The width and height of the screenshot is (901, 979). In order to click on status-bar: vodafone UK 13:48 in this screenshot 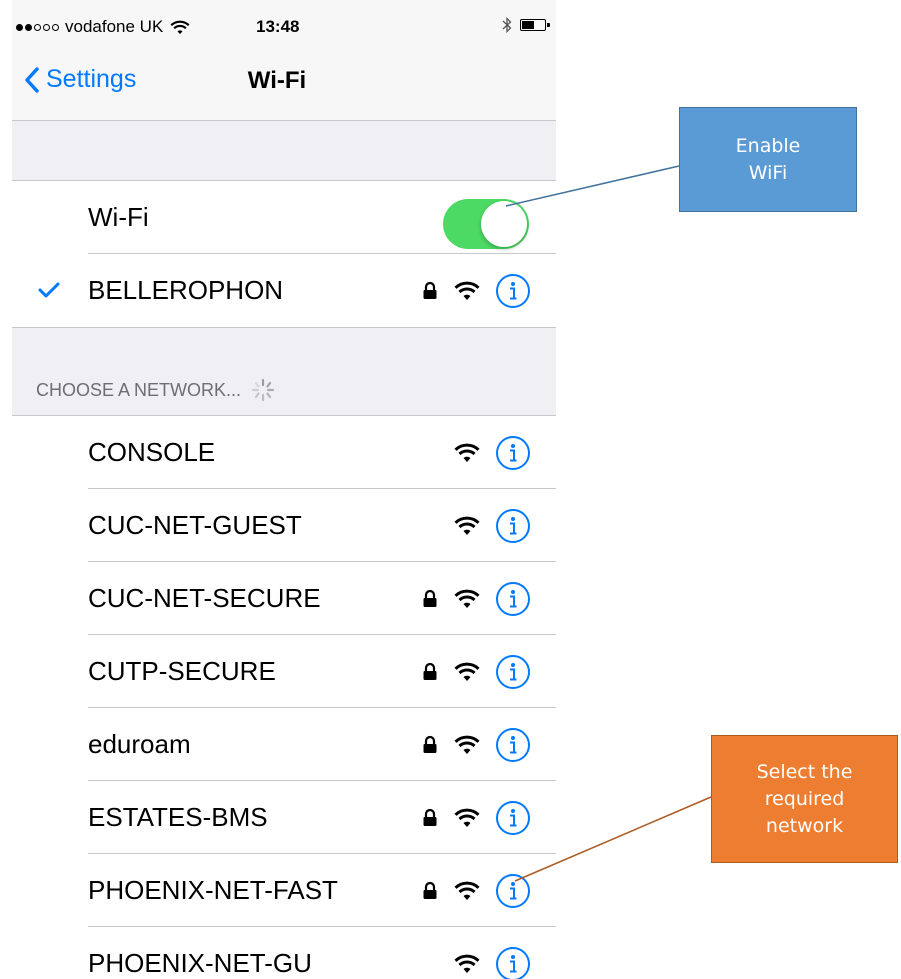, I will do `click(284, 20)`.